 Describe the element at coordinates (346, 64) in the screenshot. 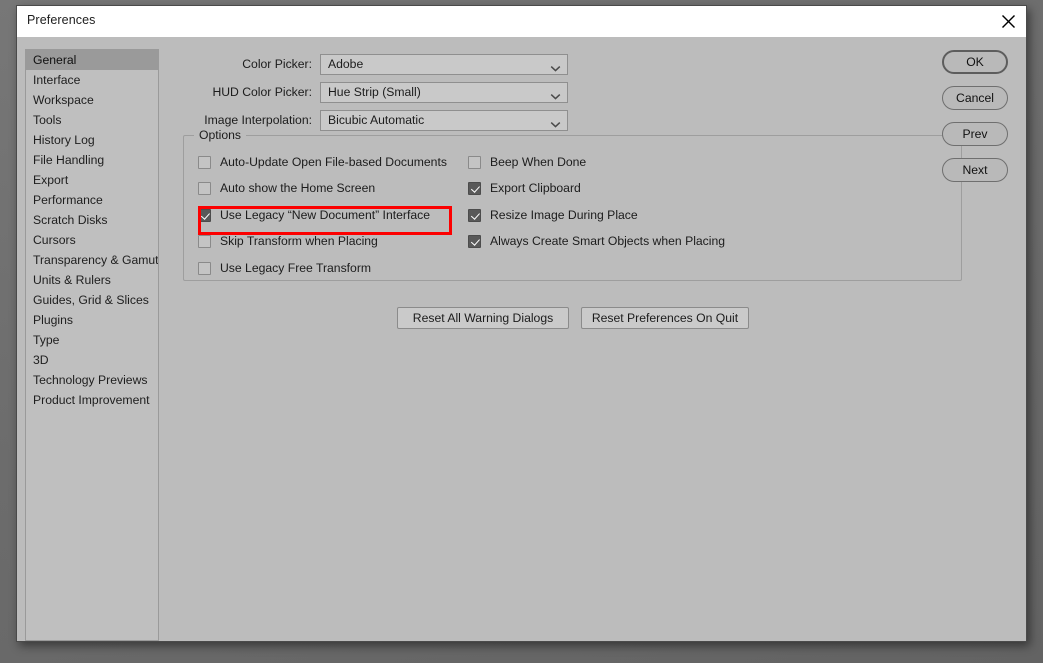

I see `dropdown-value: Adobe` at that location.